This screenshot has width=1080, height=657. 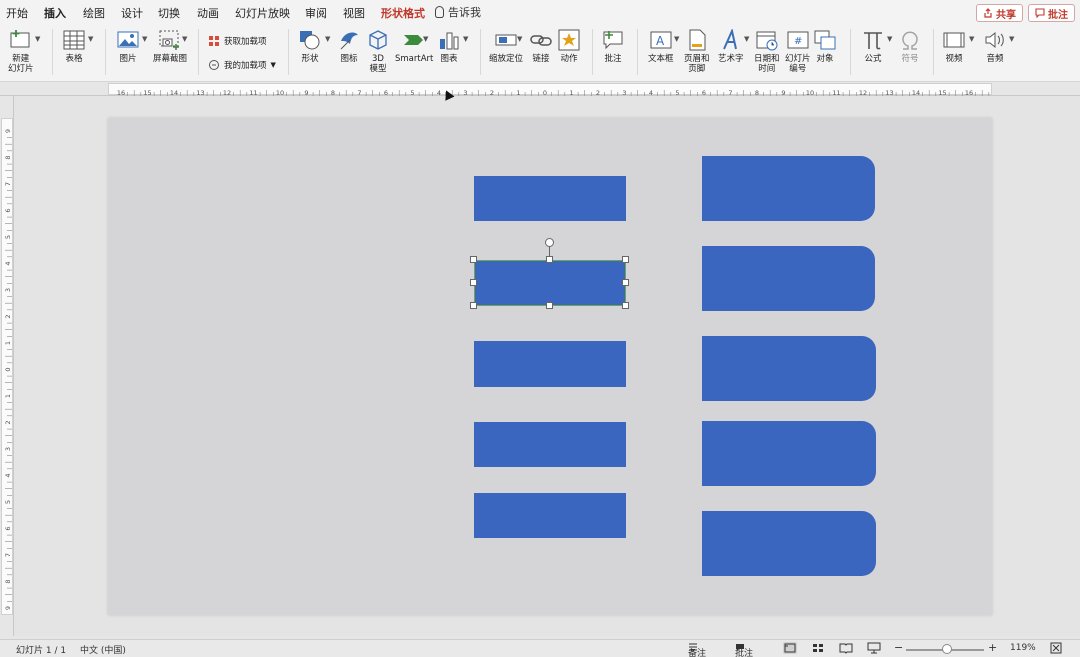 What do you see at coordinates (992, 647) in the screenshot?
I see `zoom-in-icon: +` at bounding box center [992, 647].